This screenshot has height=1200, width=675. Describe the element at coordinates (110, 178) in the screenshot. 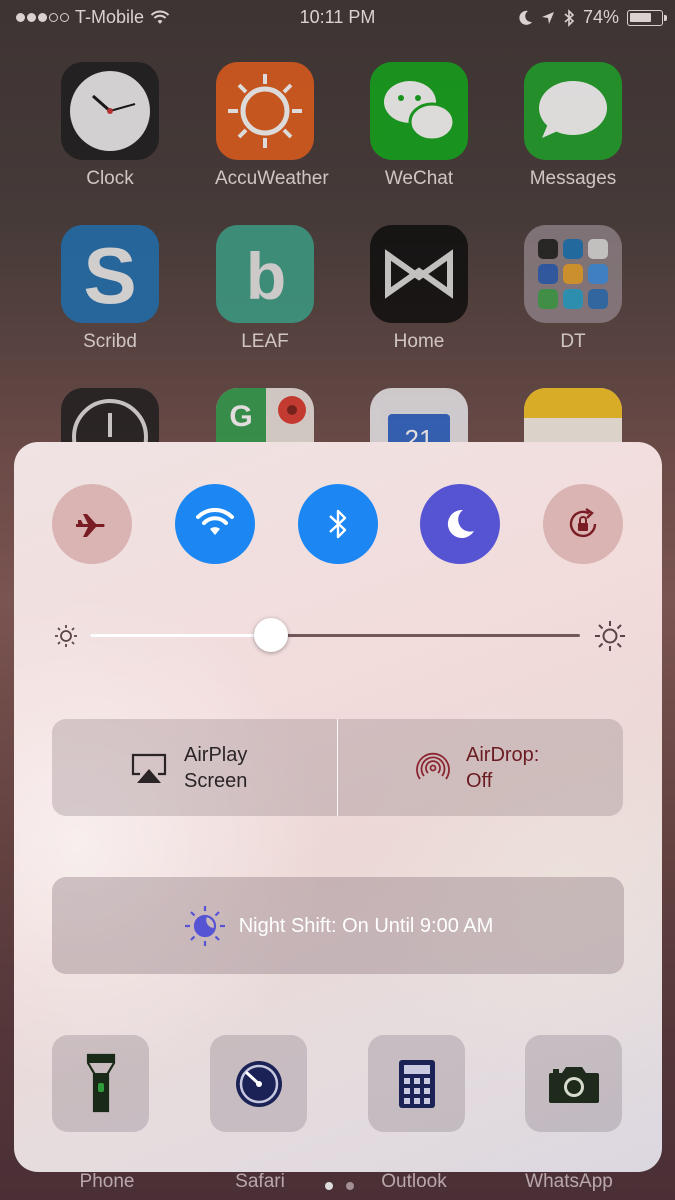

I see `app-label: Clock` at that location.